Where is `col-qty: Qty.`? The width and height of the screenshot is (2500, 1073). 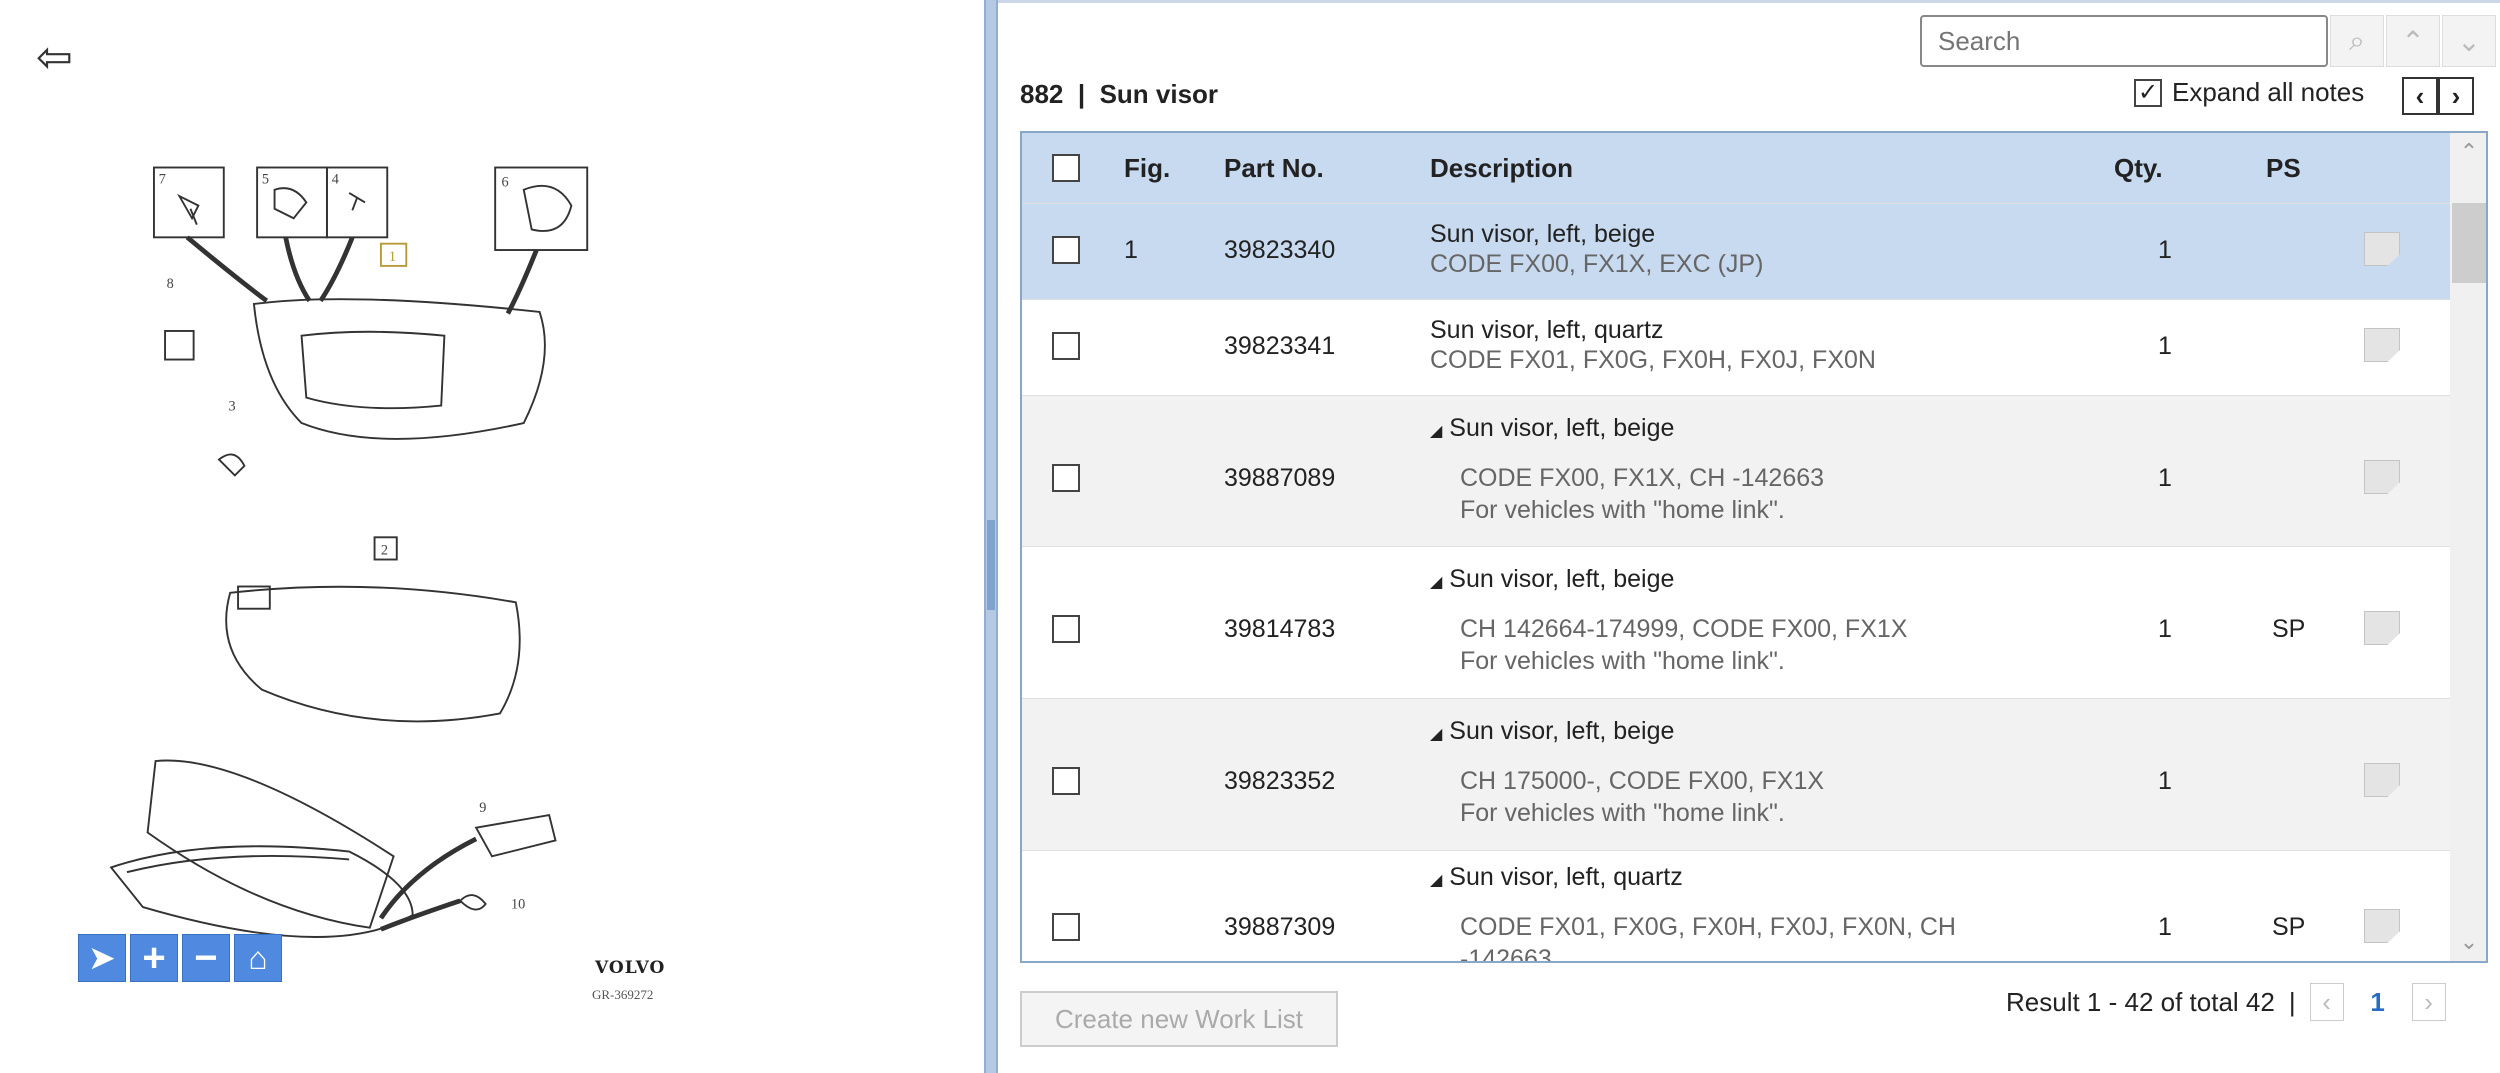
col-qty: Qty. is located at coordinates (2138, 168).